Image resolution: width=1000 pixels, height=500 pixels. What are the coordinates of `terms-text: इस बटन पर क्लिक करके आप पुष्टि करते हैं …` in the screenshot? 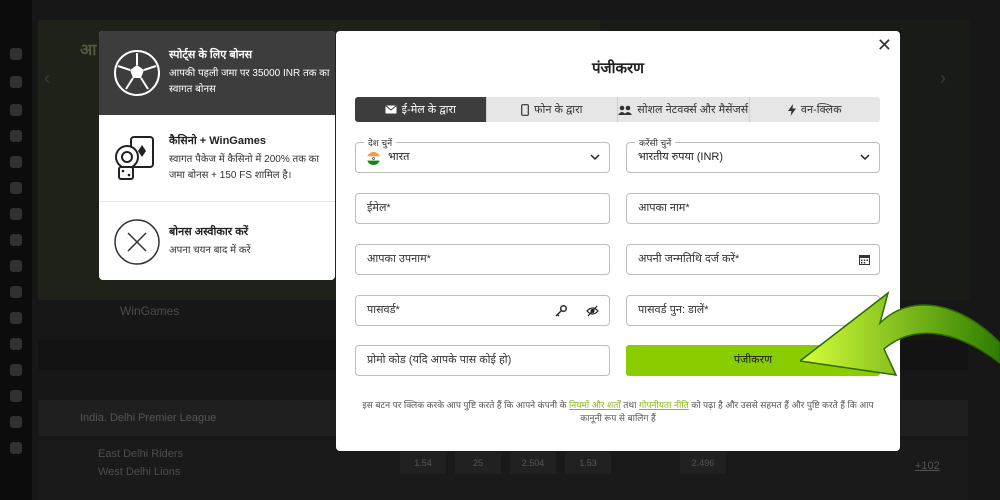 It's located at (618, 412).